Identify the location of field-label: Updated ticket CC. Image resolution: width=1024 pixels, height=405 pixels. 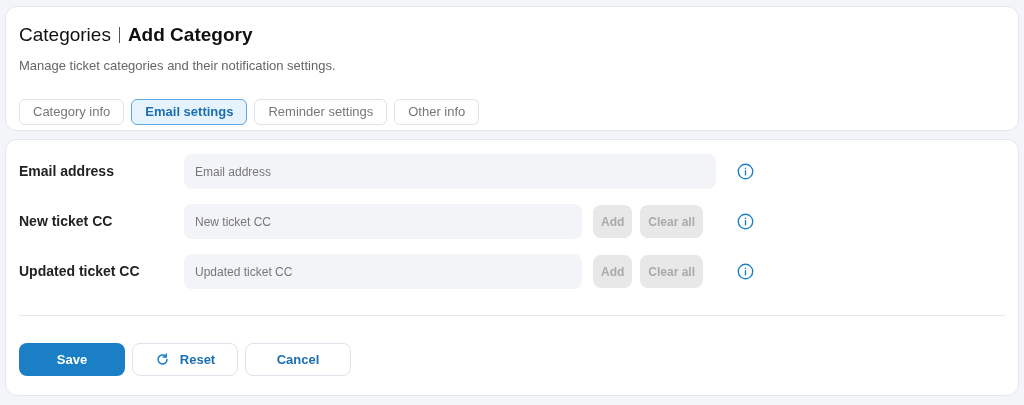
(80, 271).